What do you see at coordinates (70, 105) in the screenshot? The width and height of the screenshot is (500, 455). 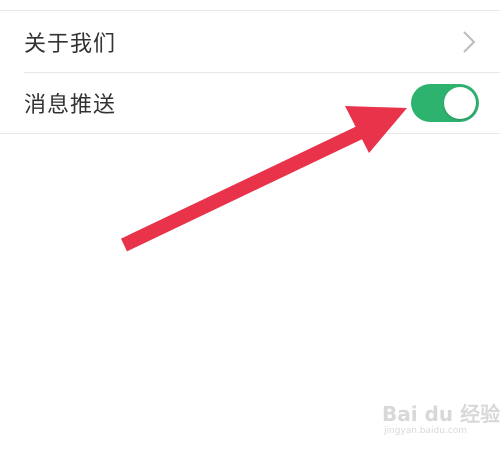 I see `settings-item-label: 消息推送` at bounding box center [70, 105].